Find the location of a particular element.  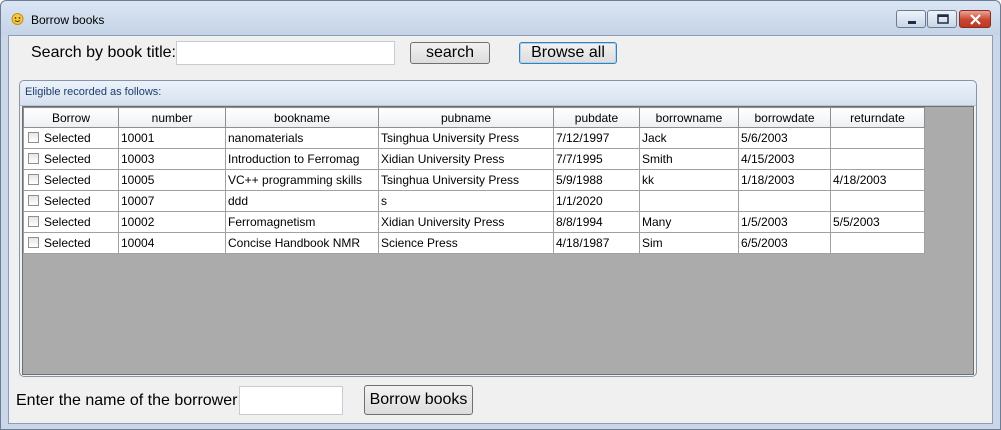

borrowdate-cell: 1/5/2003 is located at coordinates (784, 222).